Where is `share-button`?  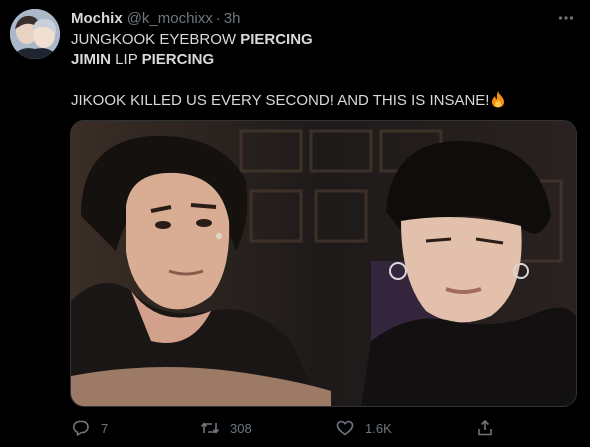 share-button is located at coordinates (485, 428).